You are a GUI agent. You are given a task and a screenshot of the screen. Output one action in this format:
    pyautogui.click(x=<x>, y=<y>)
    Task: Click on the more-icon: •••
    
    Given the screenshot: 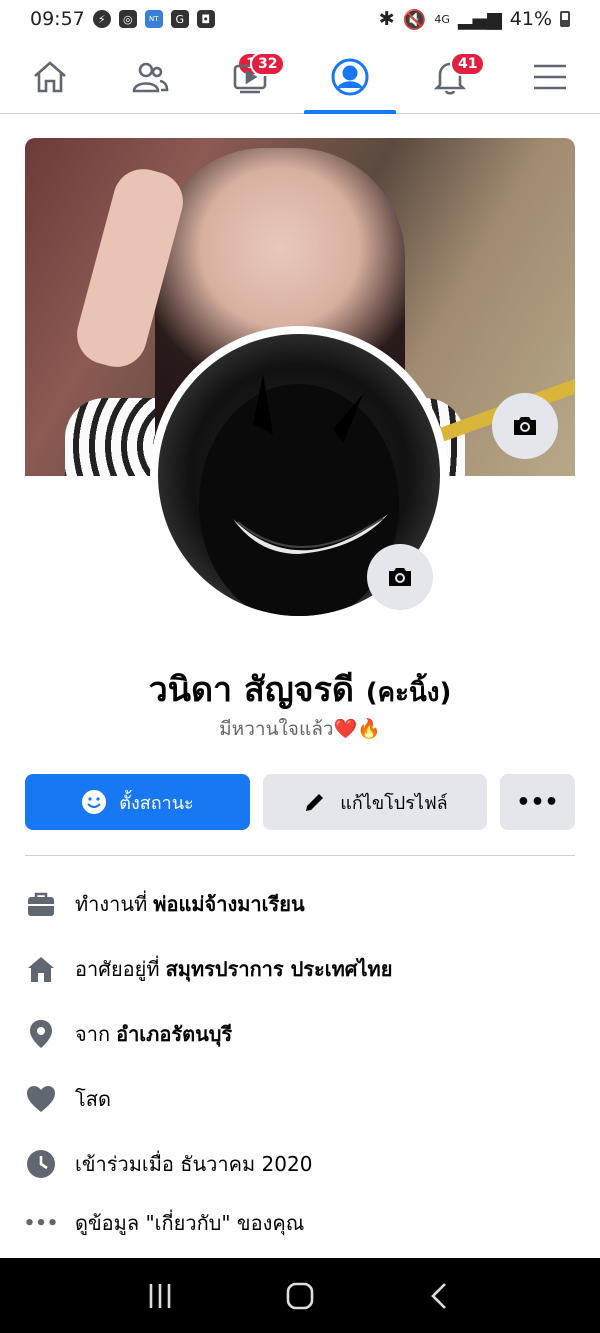 What is the action you would take?
    pyautogui.click(x=537, y=802)
    